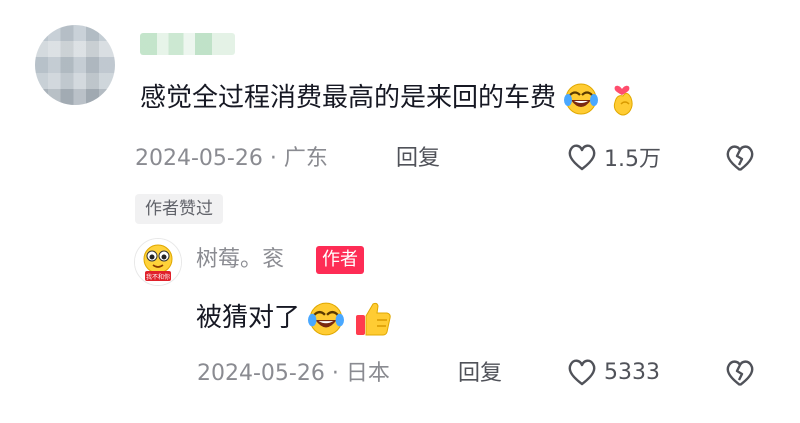 This screenshot has width=800, height=423. I want to click on comment-dislike-button, so click(740, 157).